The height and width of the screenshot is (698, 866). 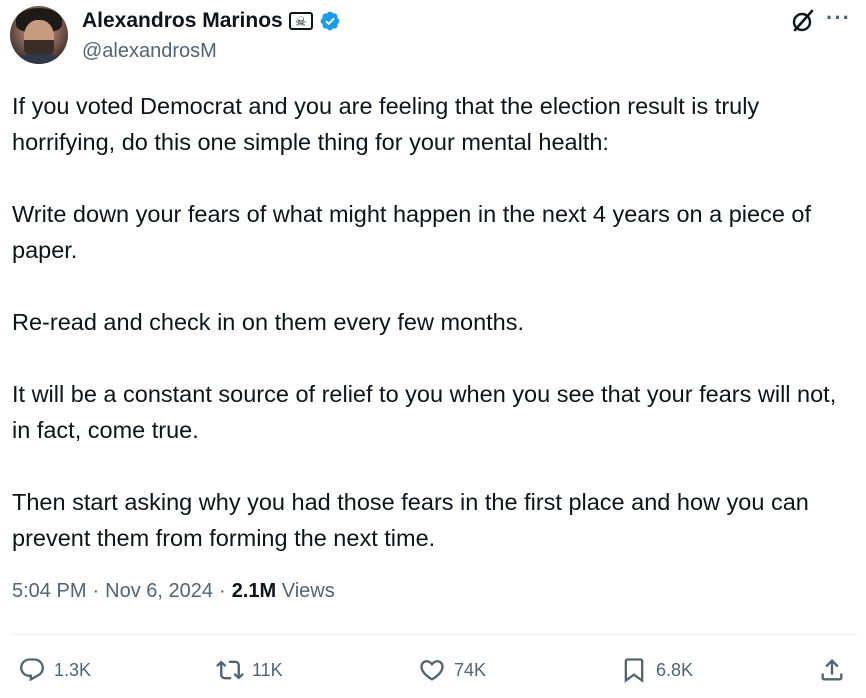 I want to click on share-icon, so click(x=832, y=670).